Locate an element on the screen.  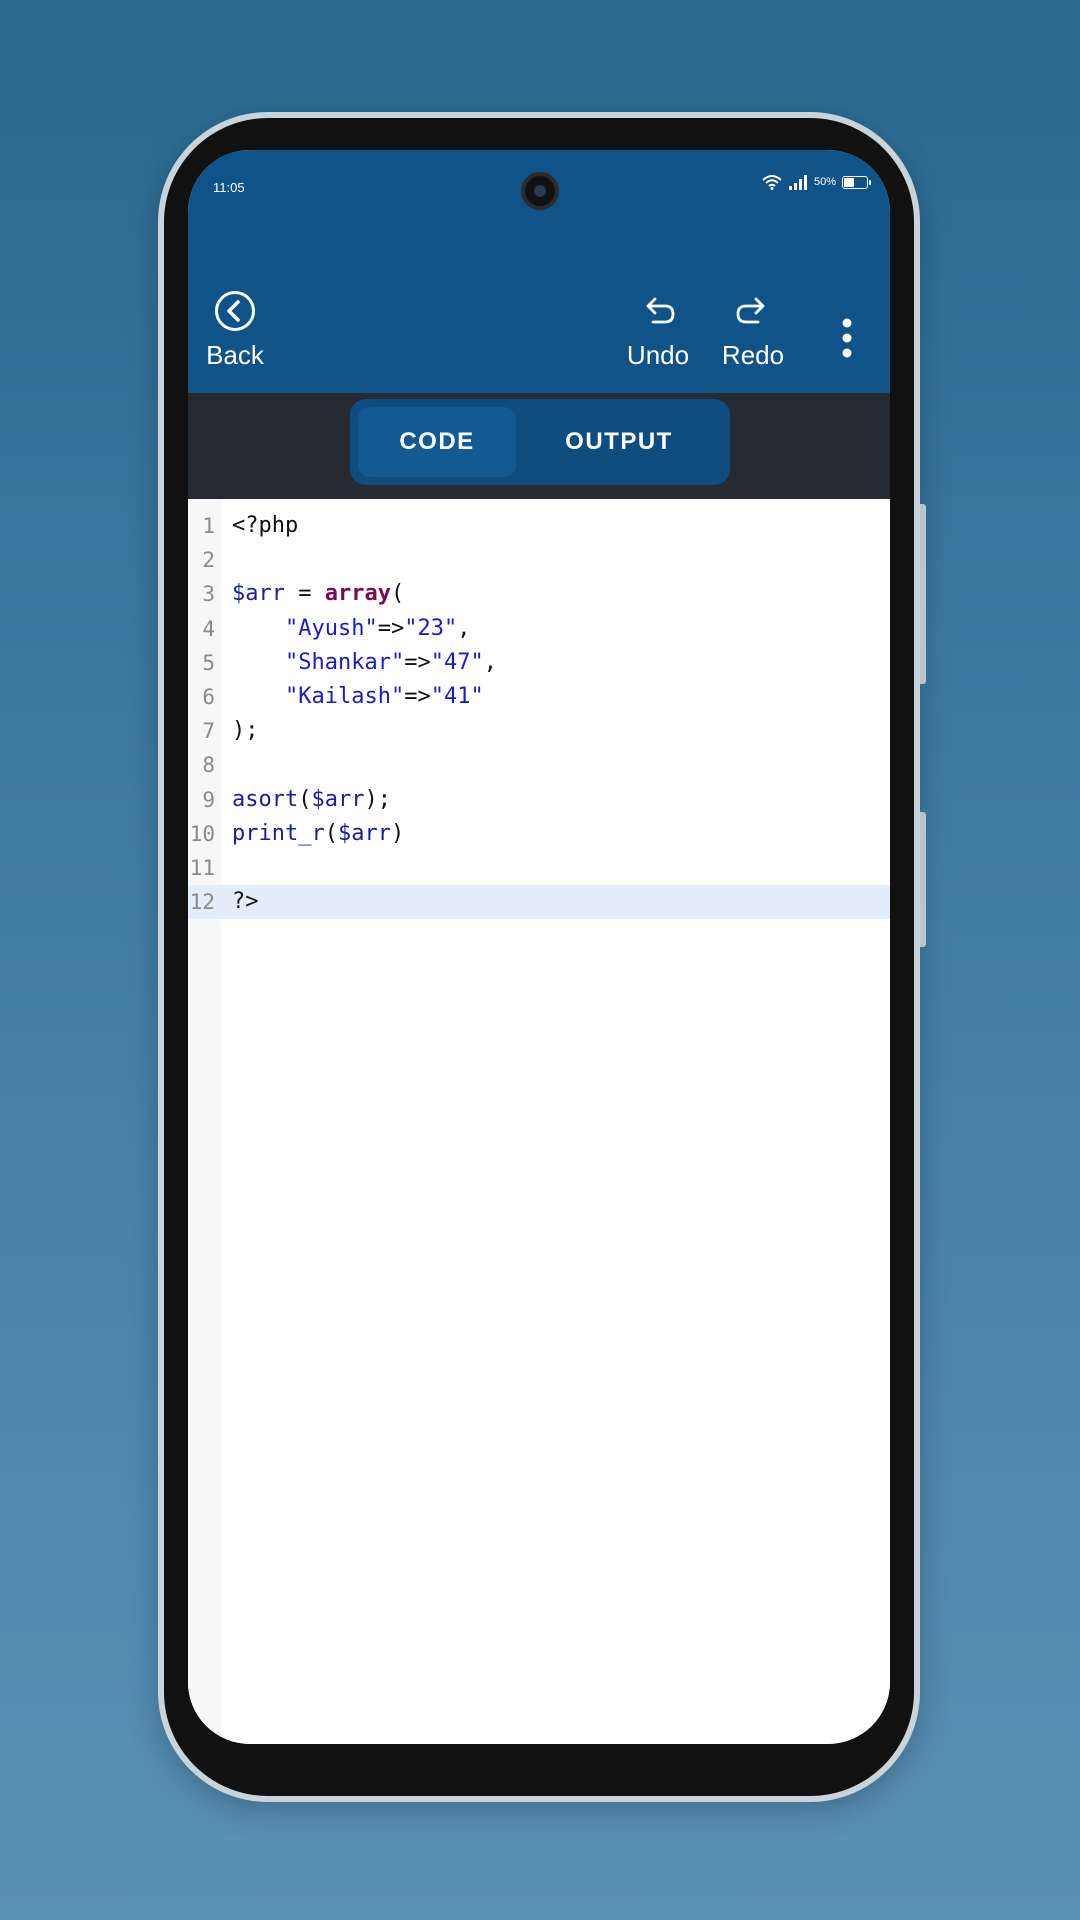
undo-arrow-icon is located at coordinates (660, 310).